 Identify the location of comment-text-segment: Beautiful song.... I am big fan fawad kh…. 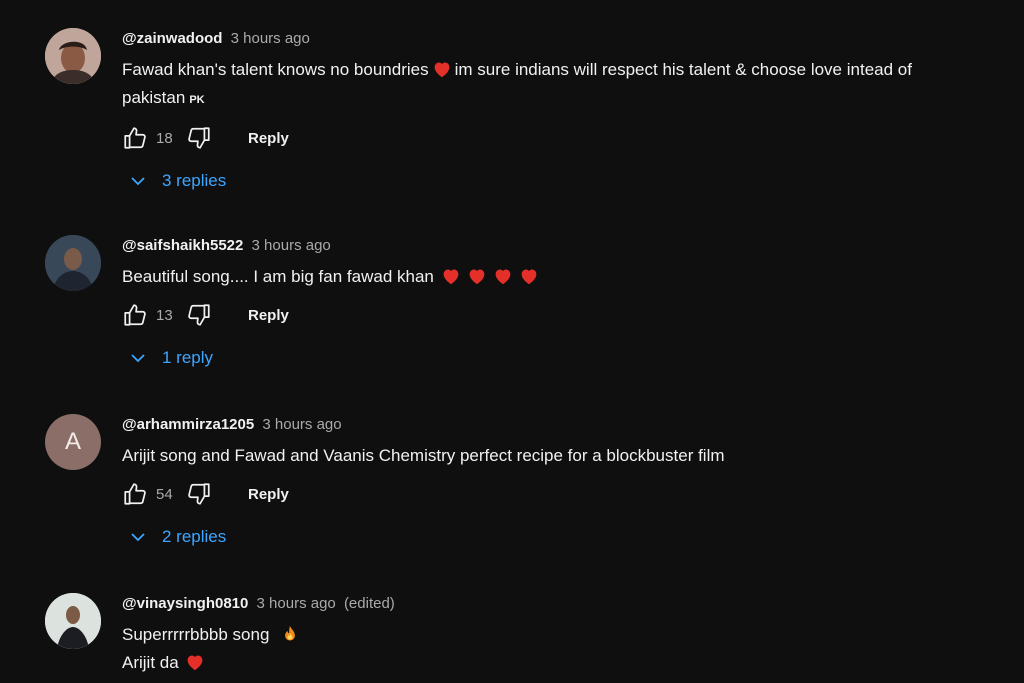
(278, 276).